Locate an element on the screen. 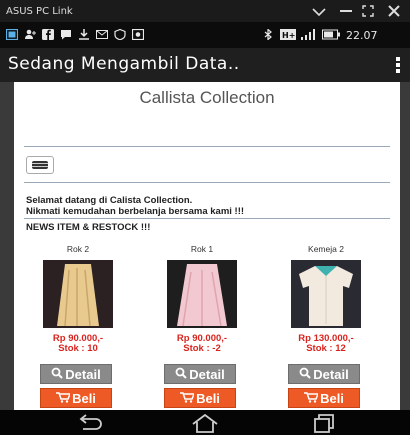 The height and width of the screenshot is (435, 410). message-icon is located at coordinates (66, 35).